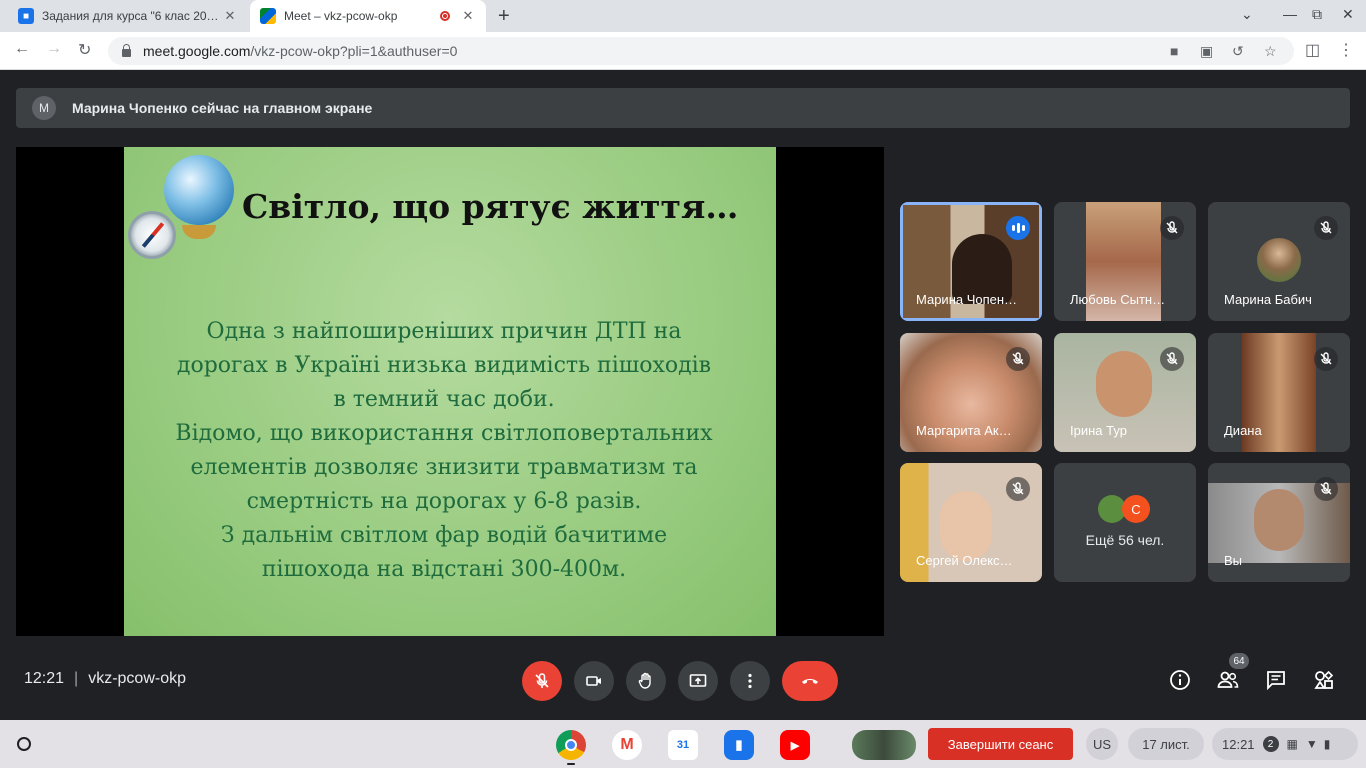 This screenshot has width=1366, height=768. I want to click on keyboard-layout-indicator: US, so click(1102, 744).